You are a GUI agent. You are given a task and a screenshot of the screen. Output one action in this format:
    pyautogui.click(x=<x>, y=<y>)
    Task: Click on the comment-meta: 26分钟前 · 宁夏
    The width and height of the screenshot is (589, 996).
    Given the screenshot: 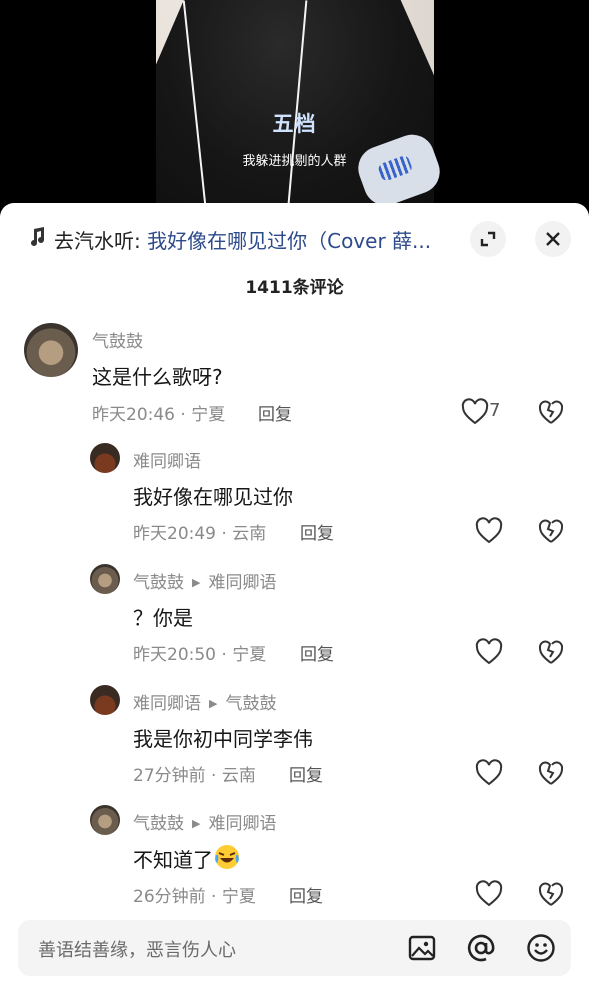 What is the action you would take?
    pyautogui.click(x=194, y=897)
    